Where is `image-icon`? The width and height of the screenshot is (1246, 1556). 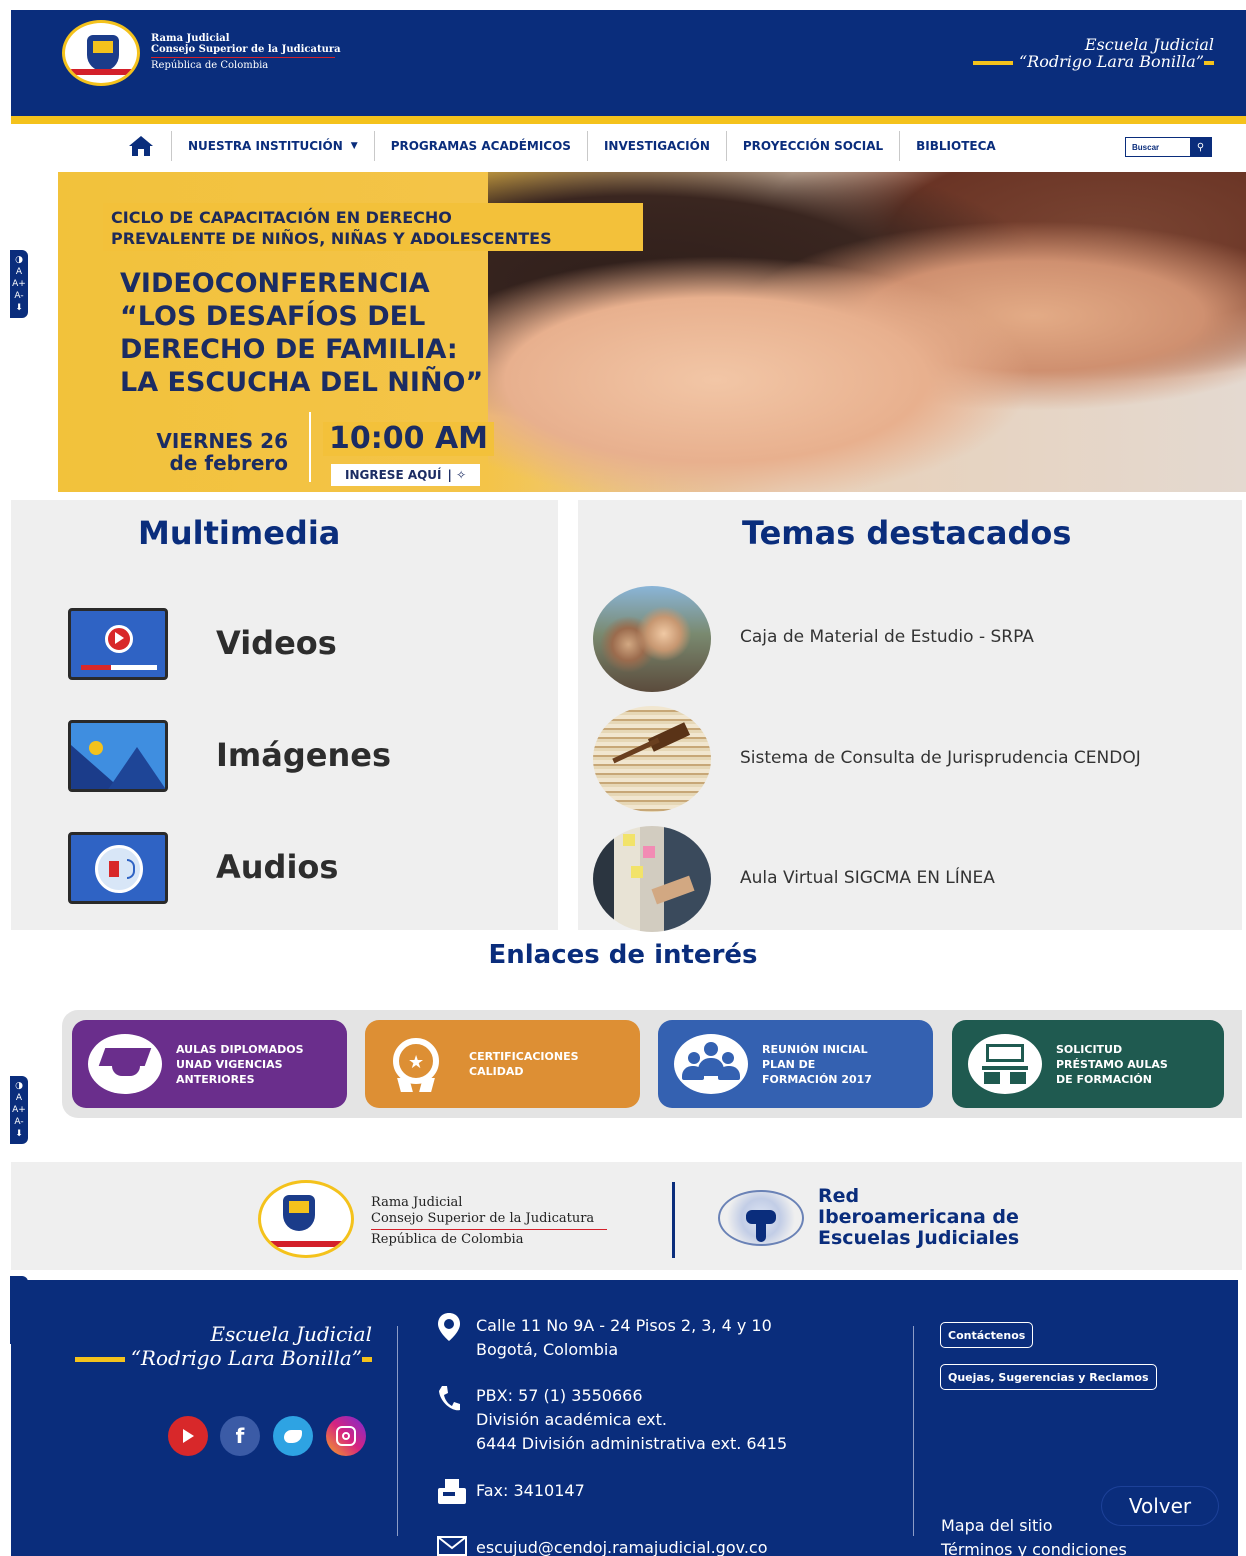 image-icon is located at coordinates (118, 756).